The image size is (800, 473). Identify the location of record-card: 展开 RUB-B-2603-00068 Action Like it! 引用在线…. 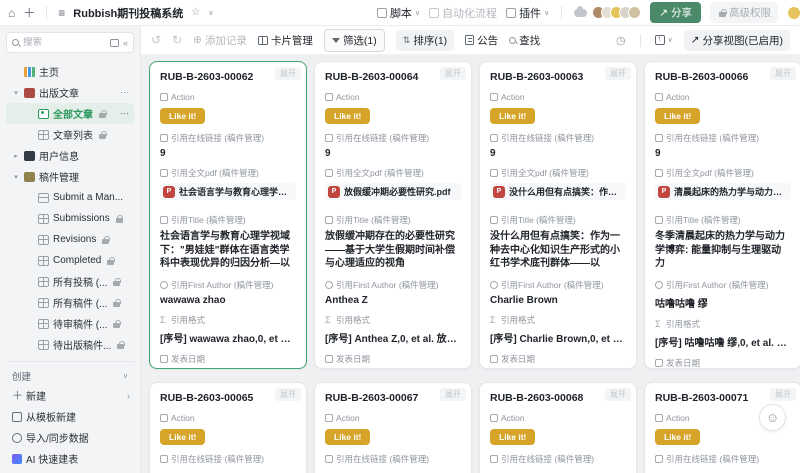
(558, 427).